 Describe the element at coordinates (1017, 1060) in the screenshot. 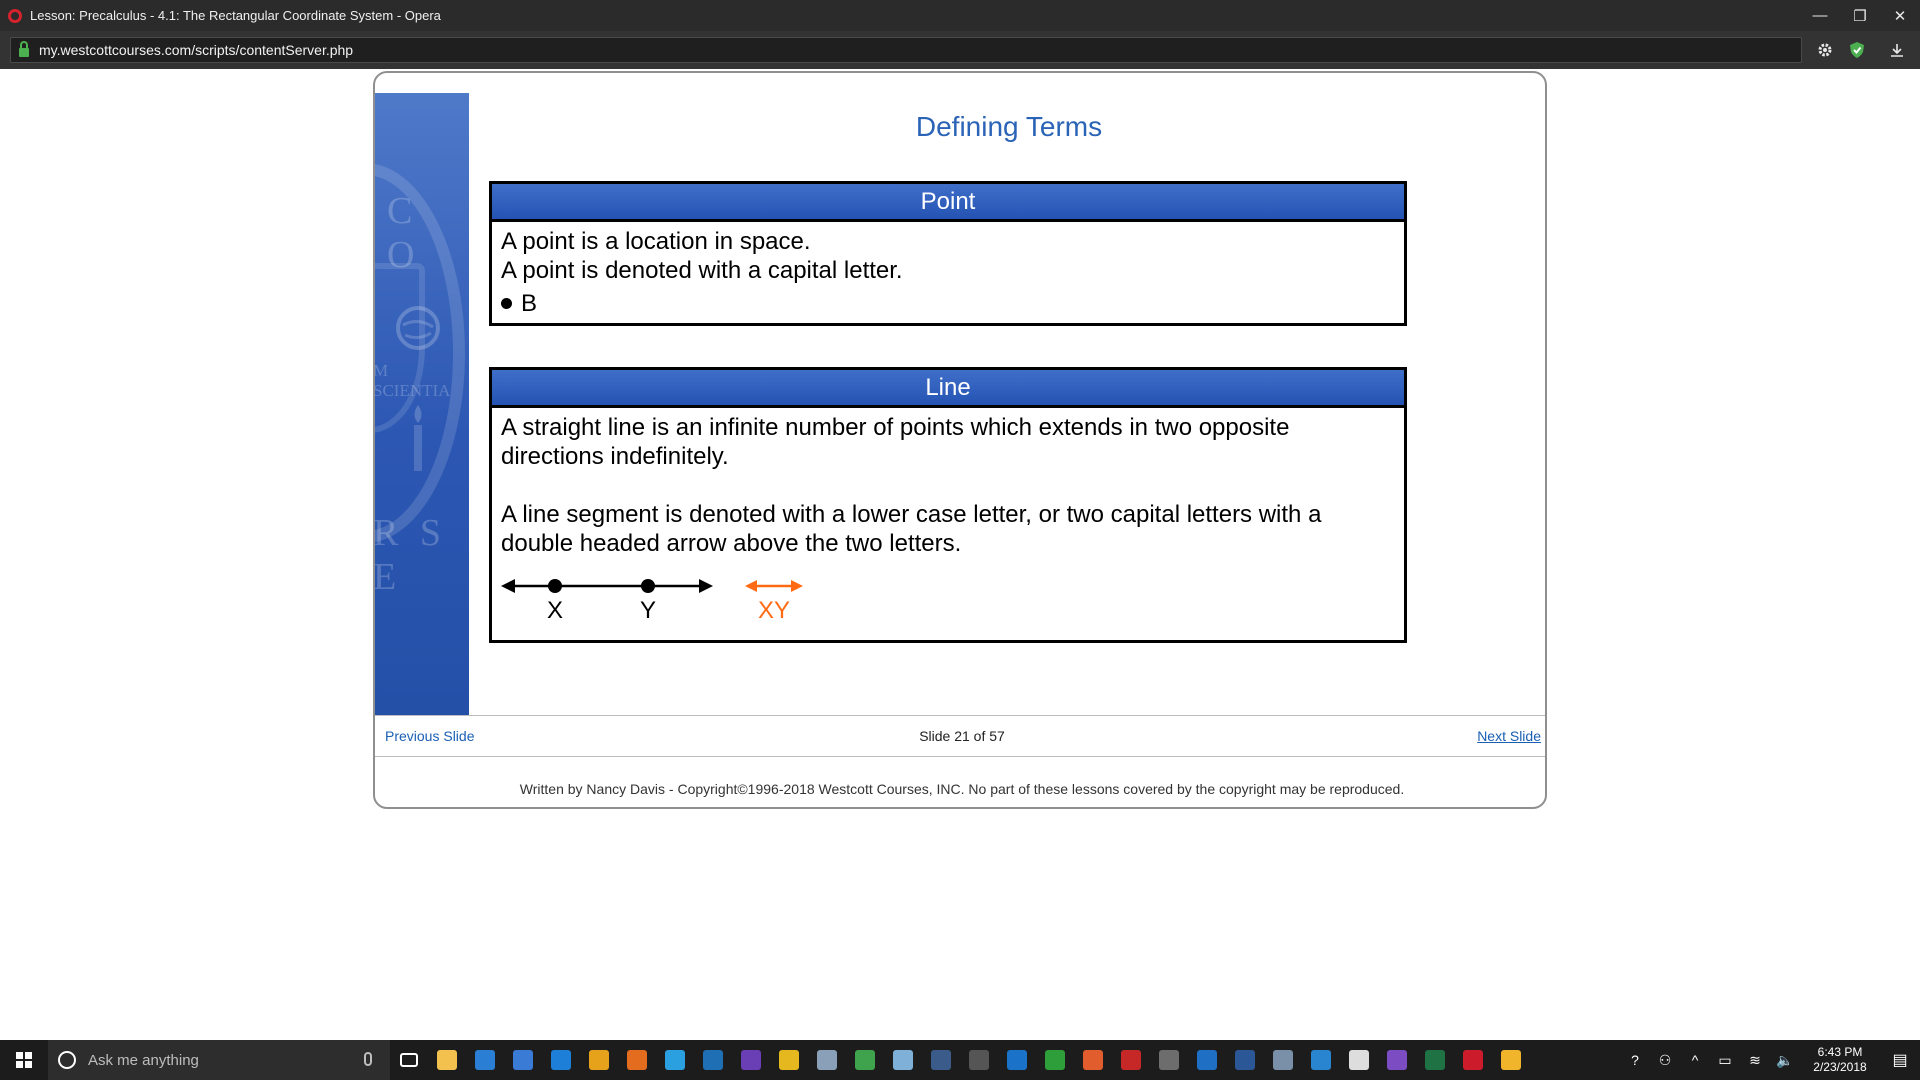

I see `teamviewer-icon` at that location.